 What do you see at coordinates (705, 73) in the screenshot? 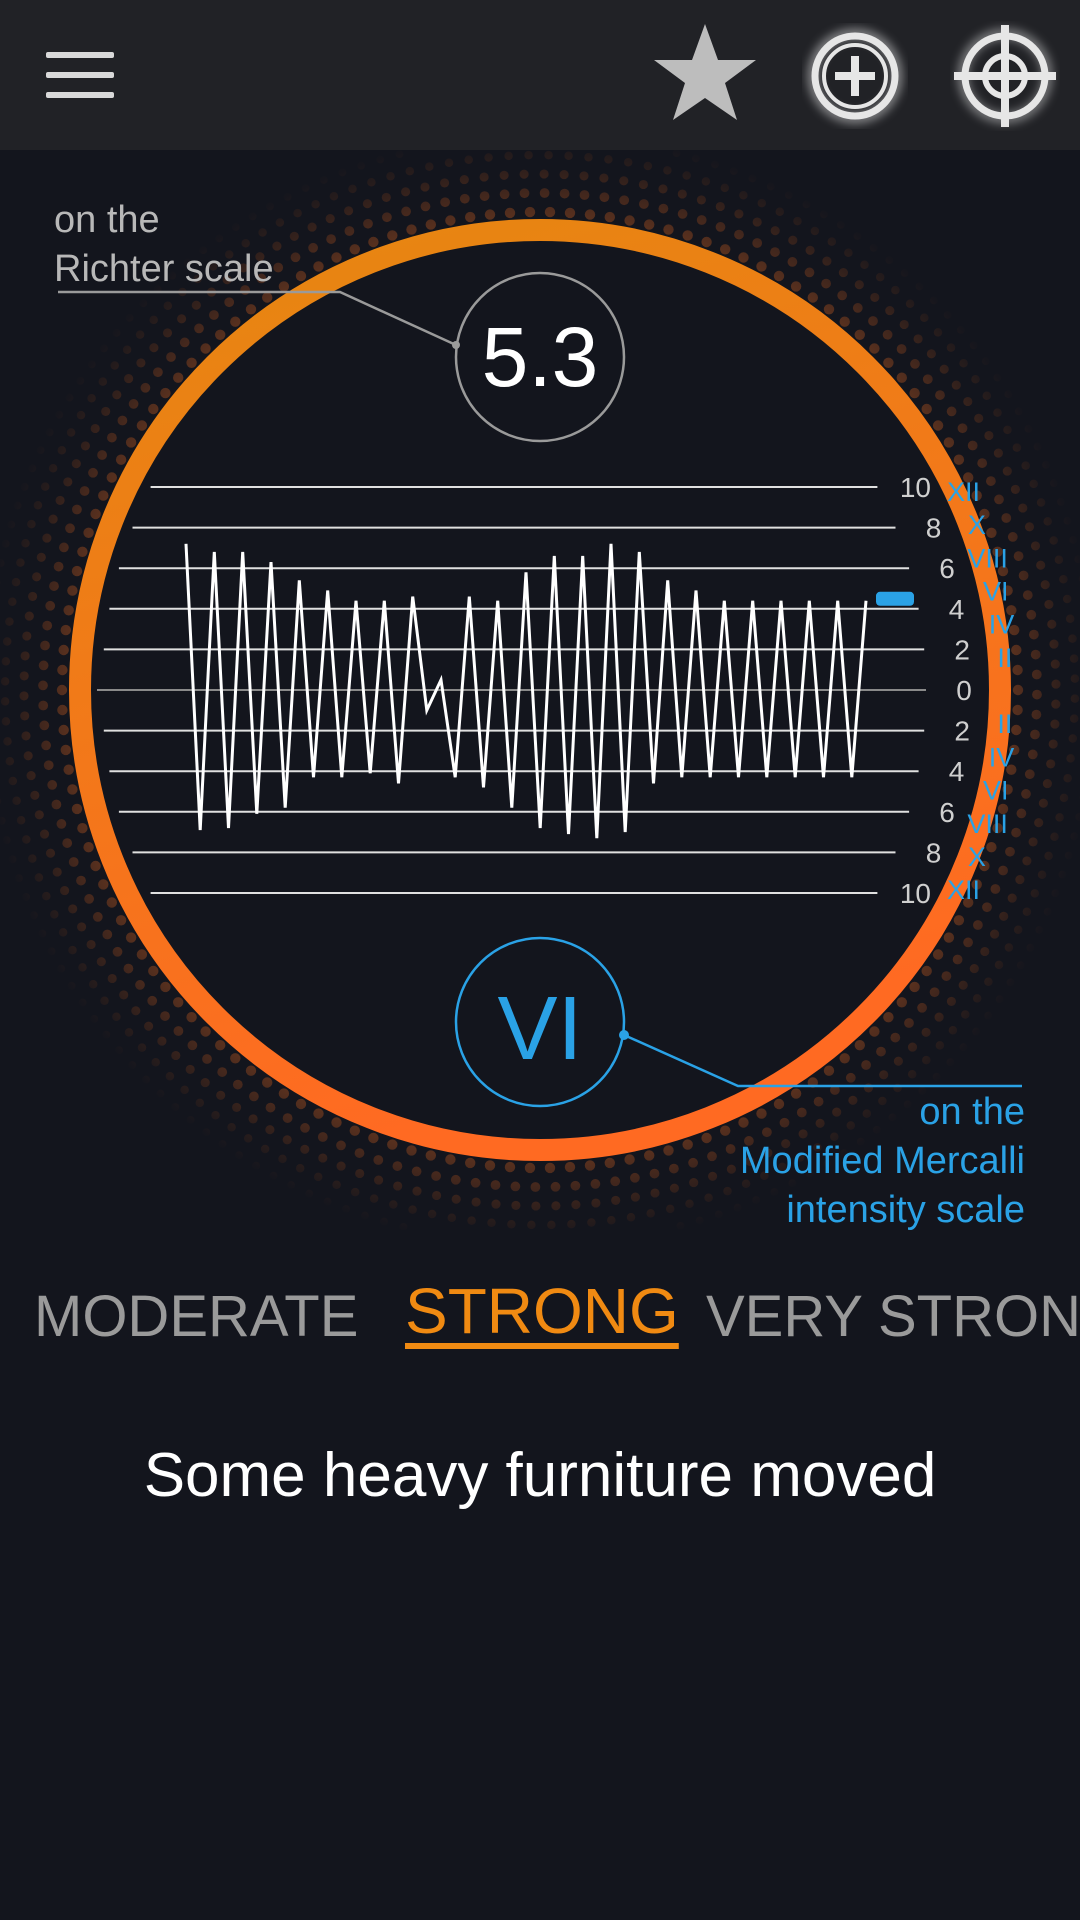
I see `star-icon` at bounding box center [705, 73].